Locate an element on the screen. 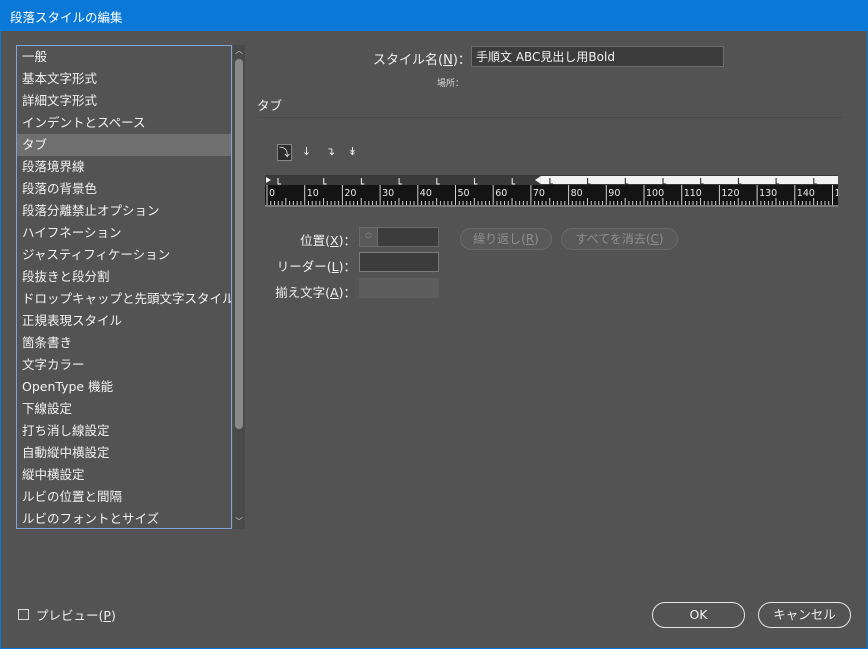 This screenshot has height=649, width=868. category-item: ドロップキャップと先頭文字スタイル is located at coordinates (124, 299).